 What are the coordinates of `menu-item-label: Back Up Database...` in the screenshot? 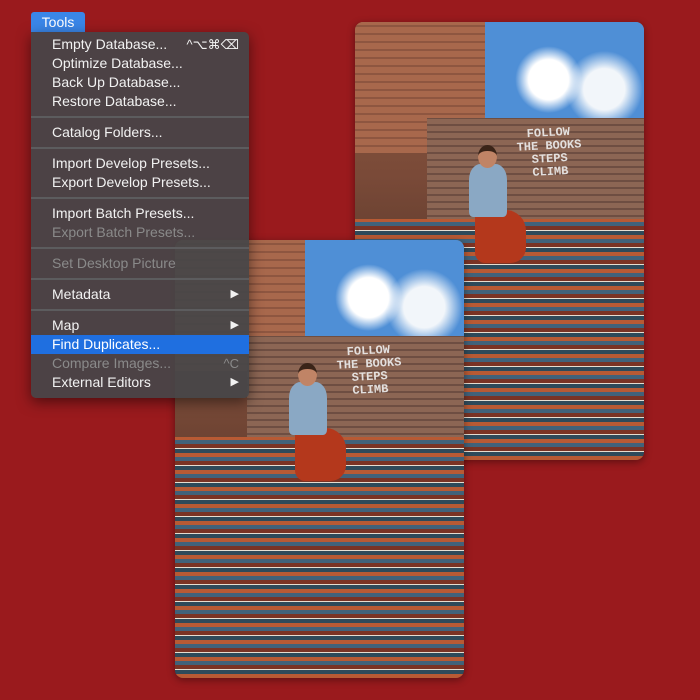 It's located at (116, 82).